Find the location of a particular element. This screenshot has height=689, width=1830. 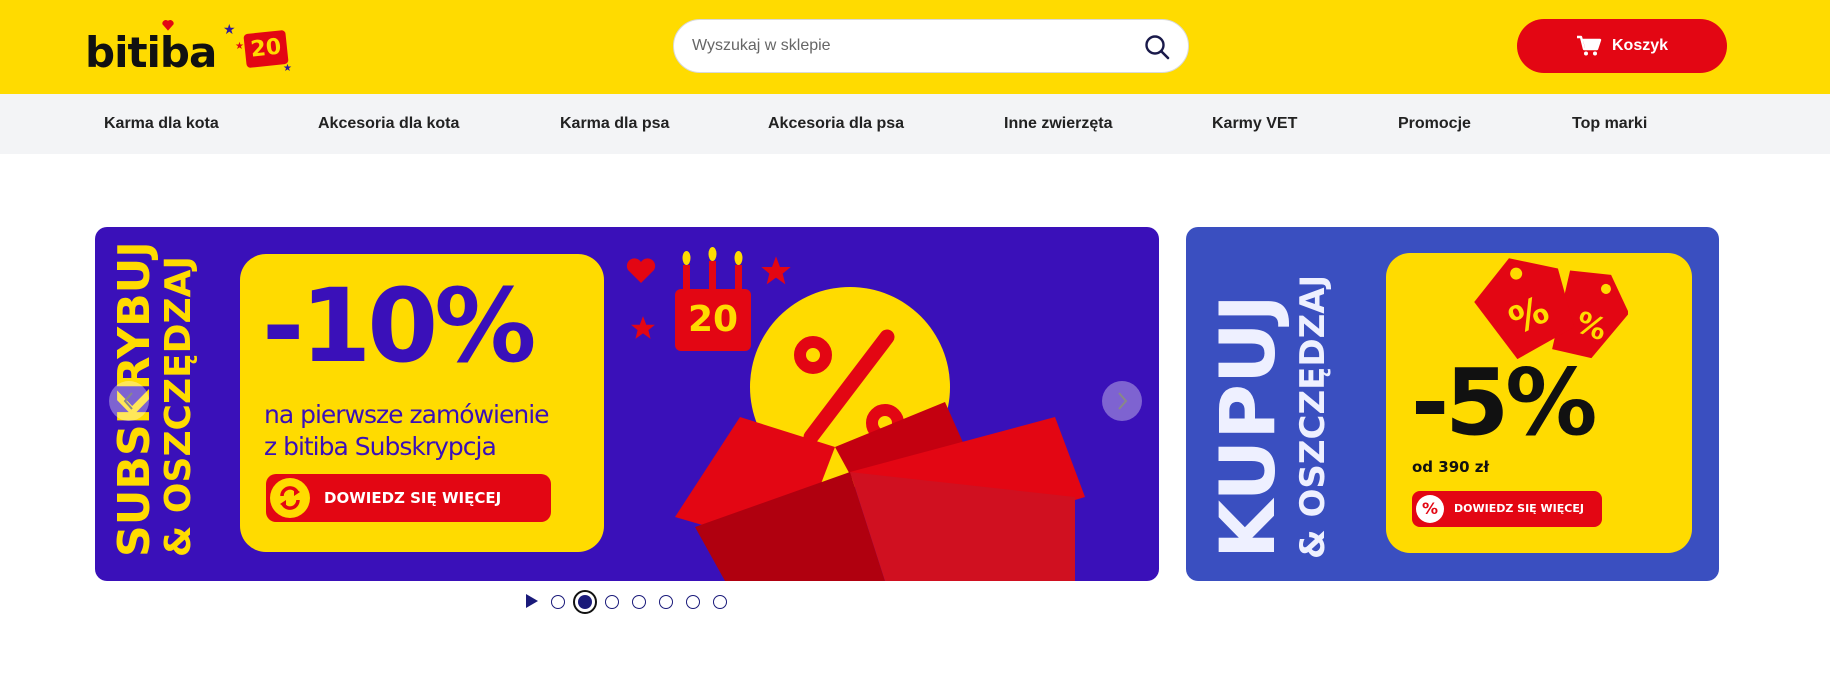

side-learn-more-button: % DOWIEDZ SIĘ WIĘCEJ is located at coordinates (1507, 509).